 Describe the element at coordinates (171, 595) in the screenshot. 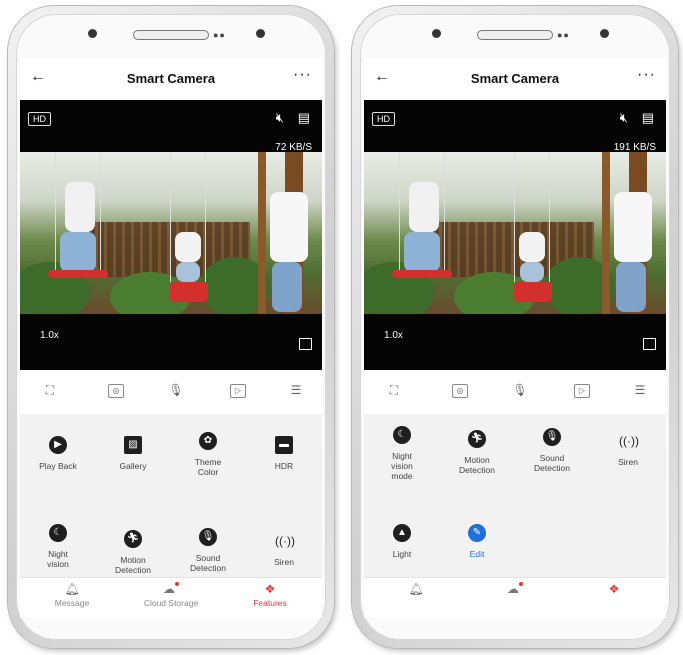

I see `tab-cloud-storage: ☁ Cloud Storage` at that location.